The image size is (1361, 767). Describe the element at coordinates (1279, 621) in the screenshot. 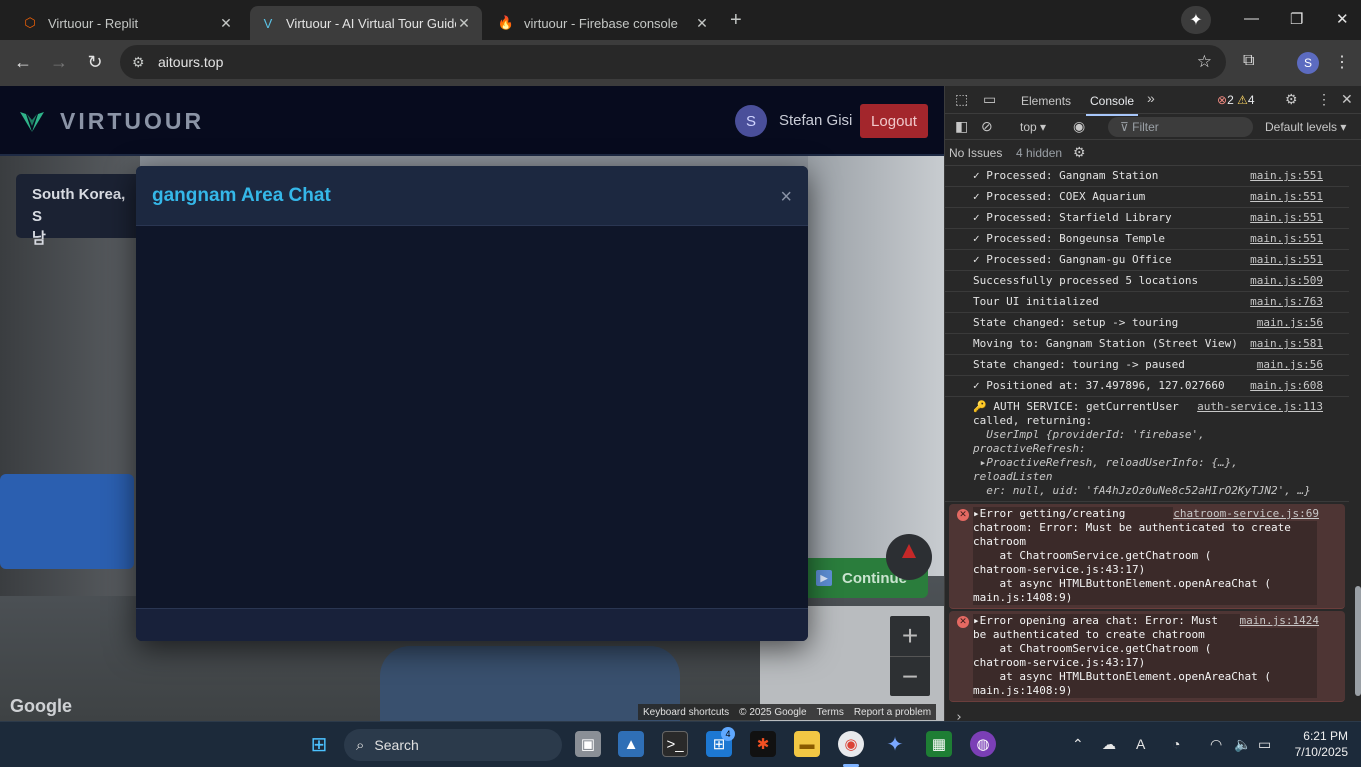

I see `source-link: main.js:1424` at that location.